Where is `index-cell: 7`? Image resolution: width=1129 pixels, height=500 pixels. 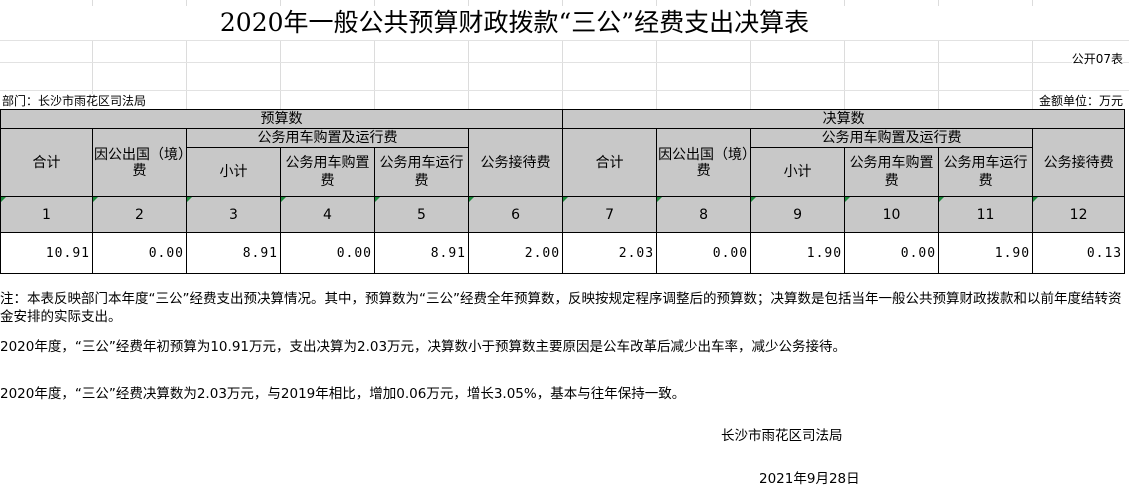 index-cell: 7 is located at coordinates (610, 214).